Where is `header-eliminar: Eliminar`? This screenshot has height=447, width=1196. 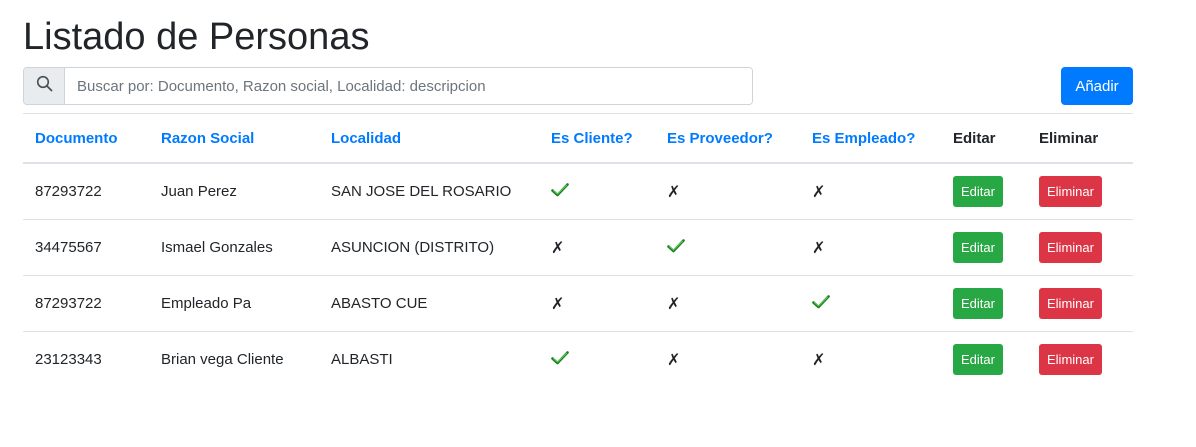
header-eliminar: Eliminar is located at coordinates (1080, 138).